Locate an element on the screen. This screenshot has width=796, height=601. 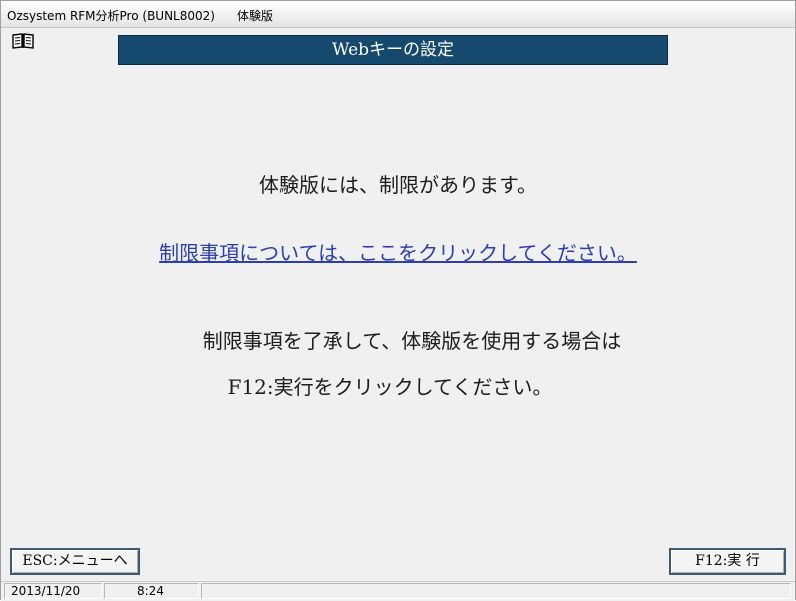
restrictions-link: 制限事項については、ここをクリックしてください。 is located at coordinates (398, 253).